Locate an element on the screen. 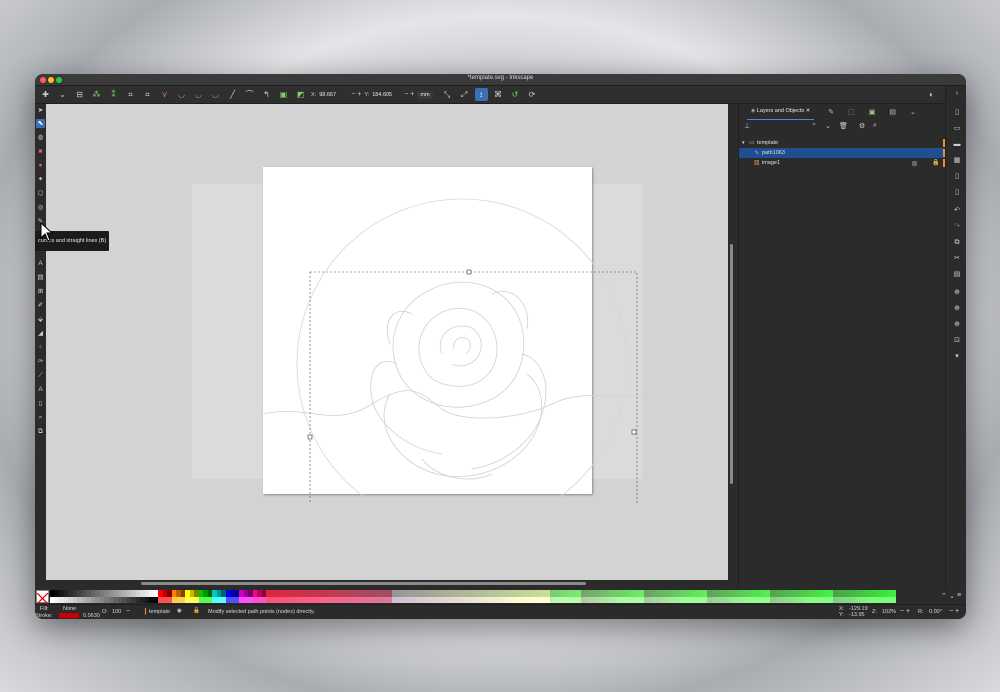  zoom-selection-icon: ⊕ is located at coordinates (957, 293).